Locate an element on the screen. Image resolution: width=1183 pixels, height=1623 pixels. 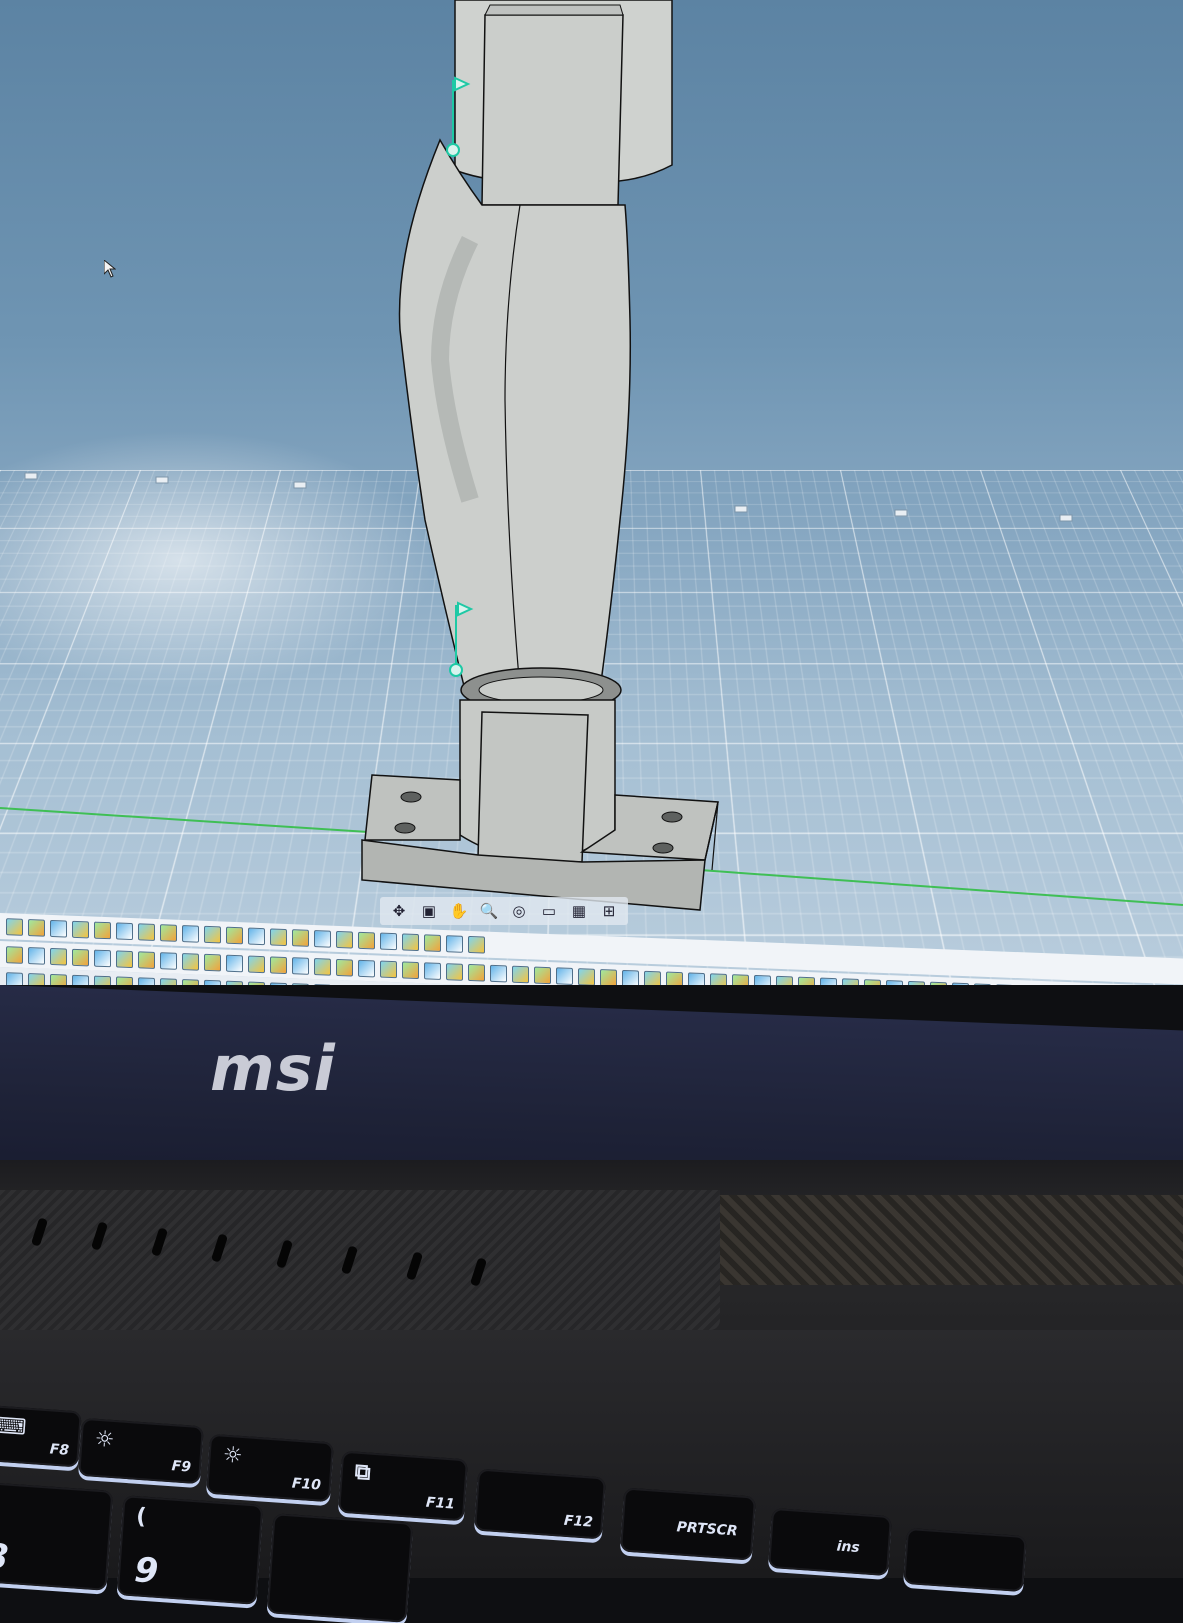
viewports-icon: ⊞ is located at coordinates (609, 911).